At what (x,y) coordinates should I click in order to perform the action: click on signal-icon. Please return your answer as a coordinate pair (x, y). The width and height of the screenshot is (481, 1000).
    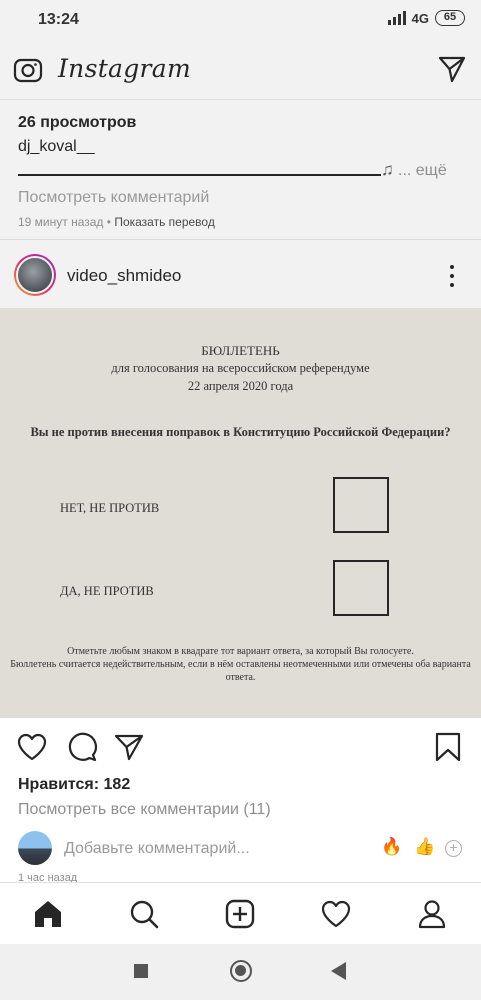
    Looking at the image, I should click on (396, 18).